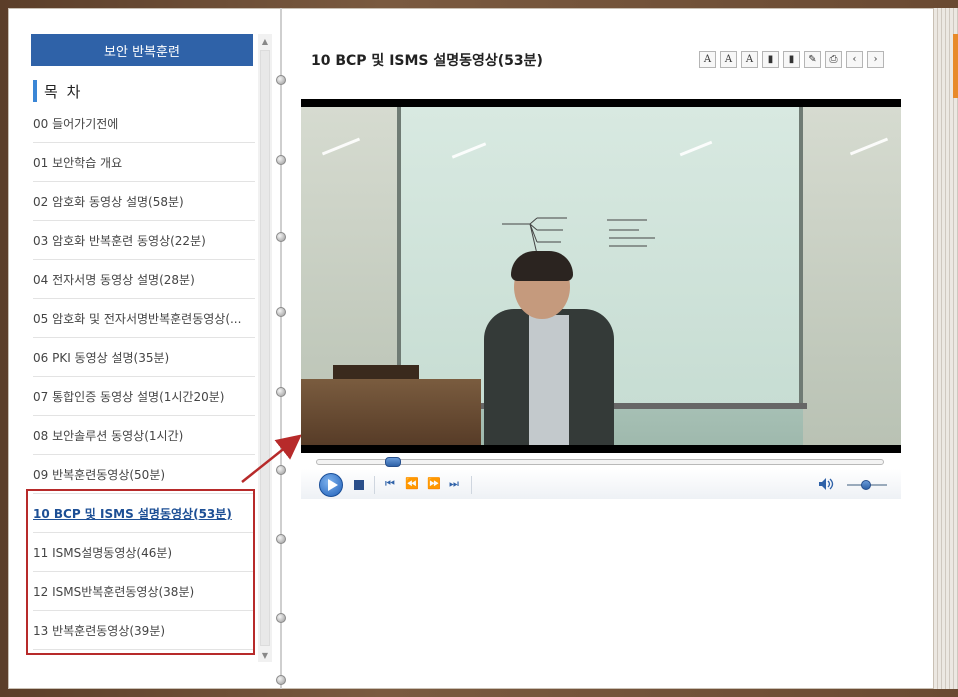 The height and width of the screenshot is (697, 958). What do you see at coordinates (390, 484) in the screenshot?
I see `skip-back-icon: ⏮` at bounding box center [390, 484].